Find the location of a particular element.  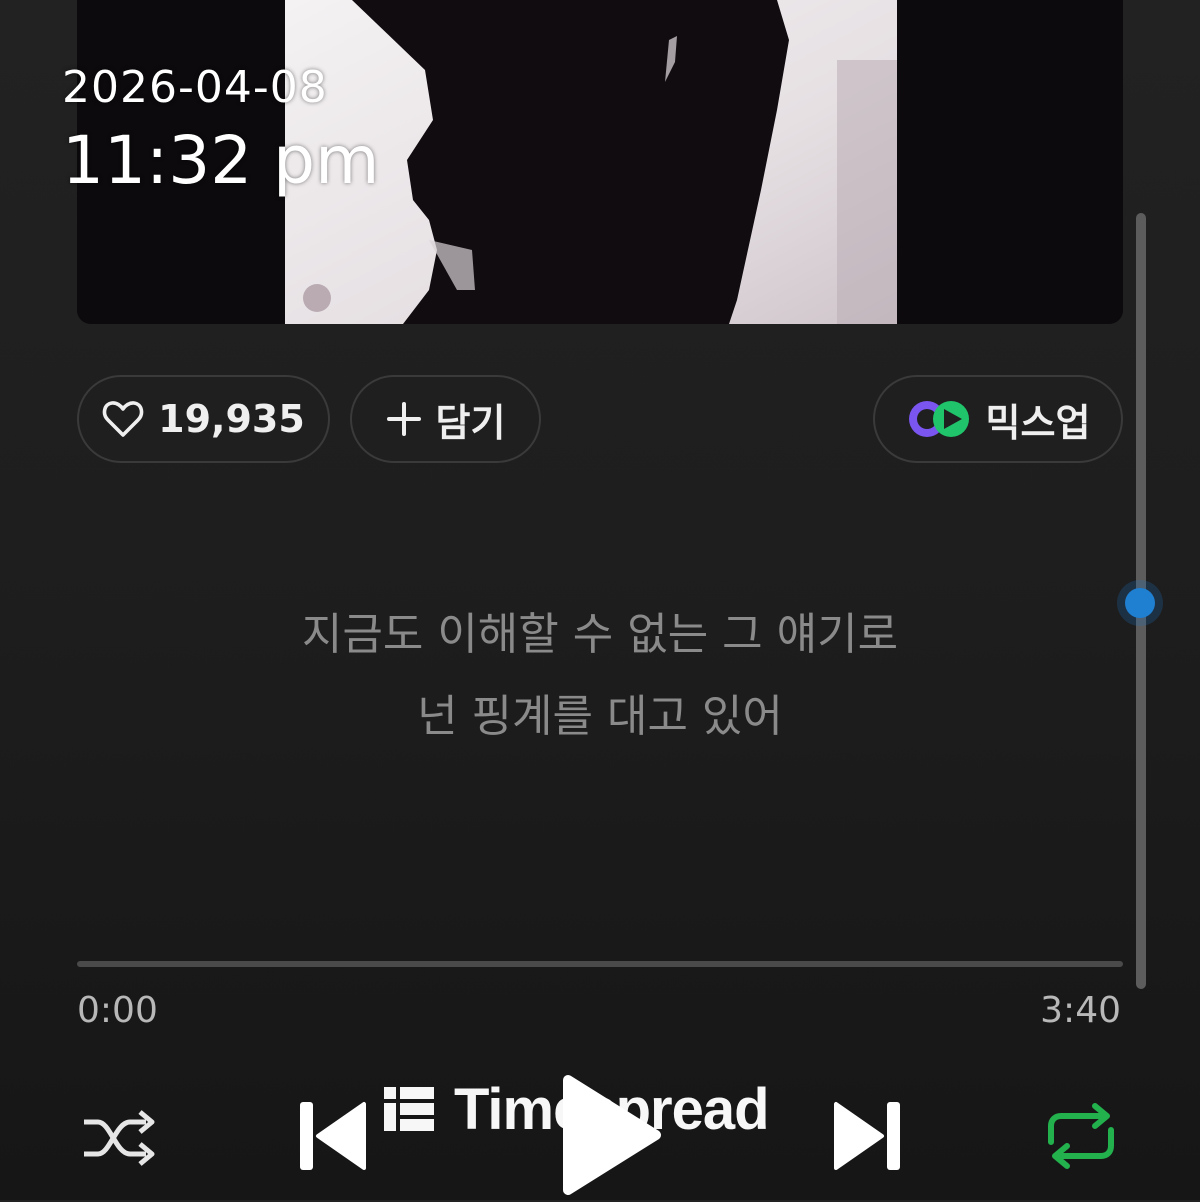

next-button is located at coordinates (867, 1138).